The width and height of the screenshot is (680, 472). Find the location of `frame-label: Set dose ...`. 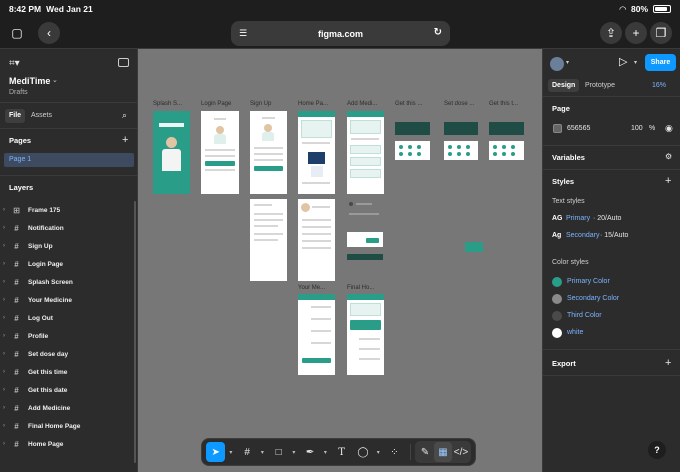

frame-label: Set dose ... is located at coordinates (459, 104).